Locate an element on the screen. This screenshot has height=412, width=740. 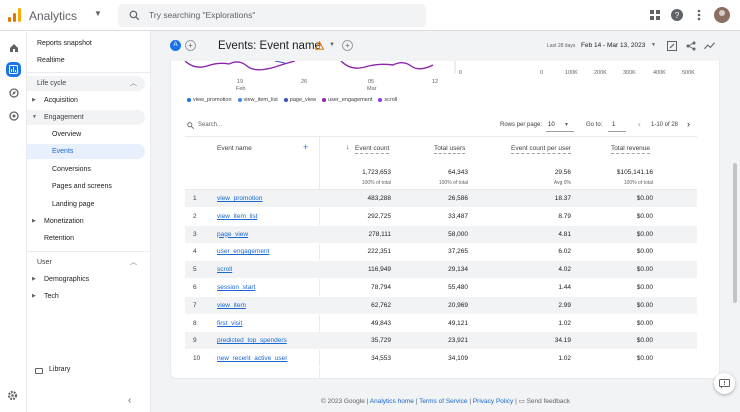
nav-pages-and-screens: Pages and screens is located at coordinates (86, 186).